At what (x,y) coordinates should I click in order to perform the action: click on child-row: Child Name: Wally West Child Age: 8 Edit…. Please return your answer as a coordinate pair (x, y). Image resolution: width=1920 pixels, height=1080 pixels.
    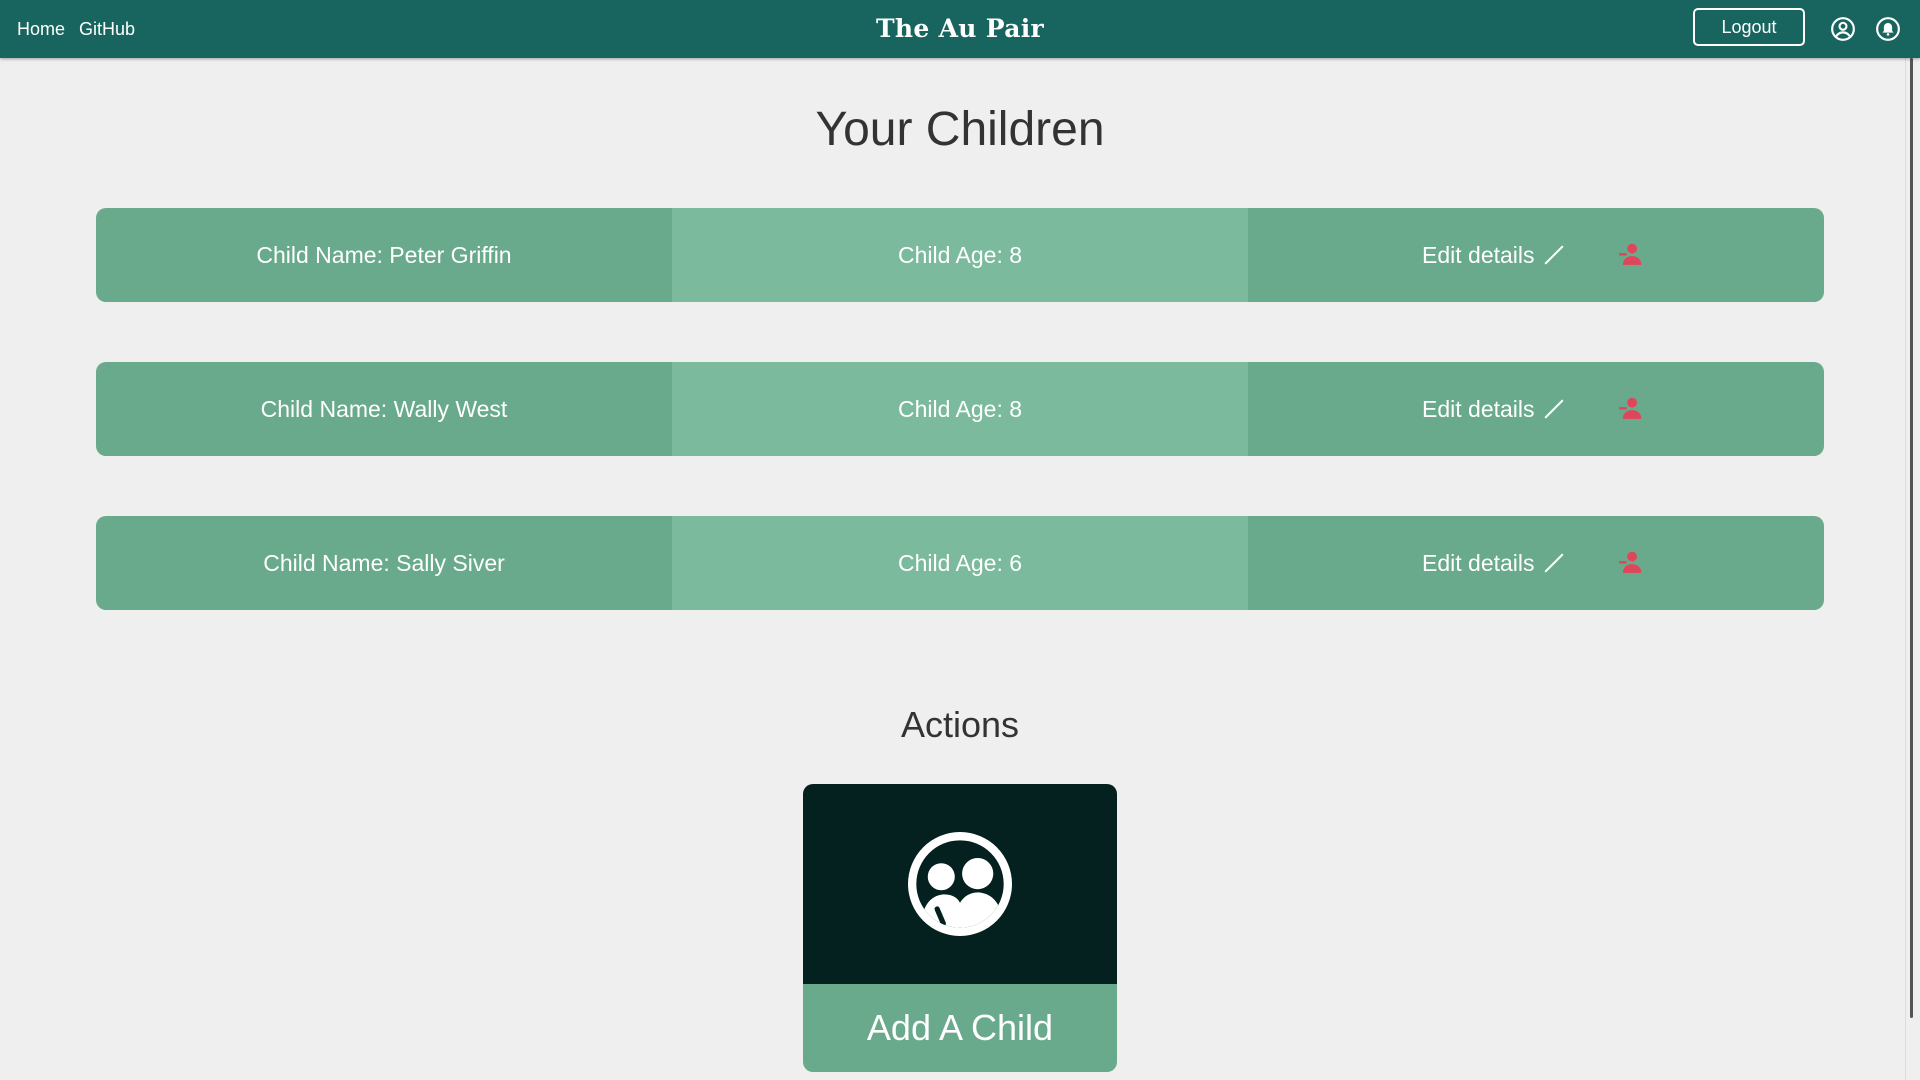
    Looking at the image, I should click on (960, 409).